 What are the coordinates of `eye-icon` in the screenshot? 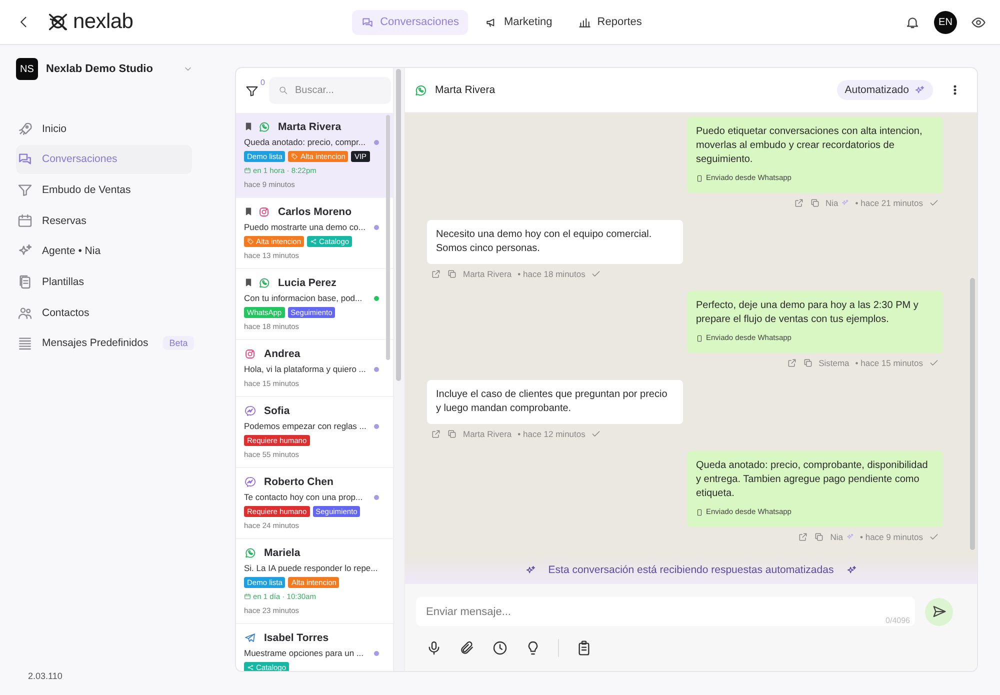 It's located at (978, 22).